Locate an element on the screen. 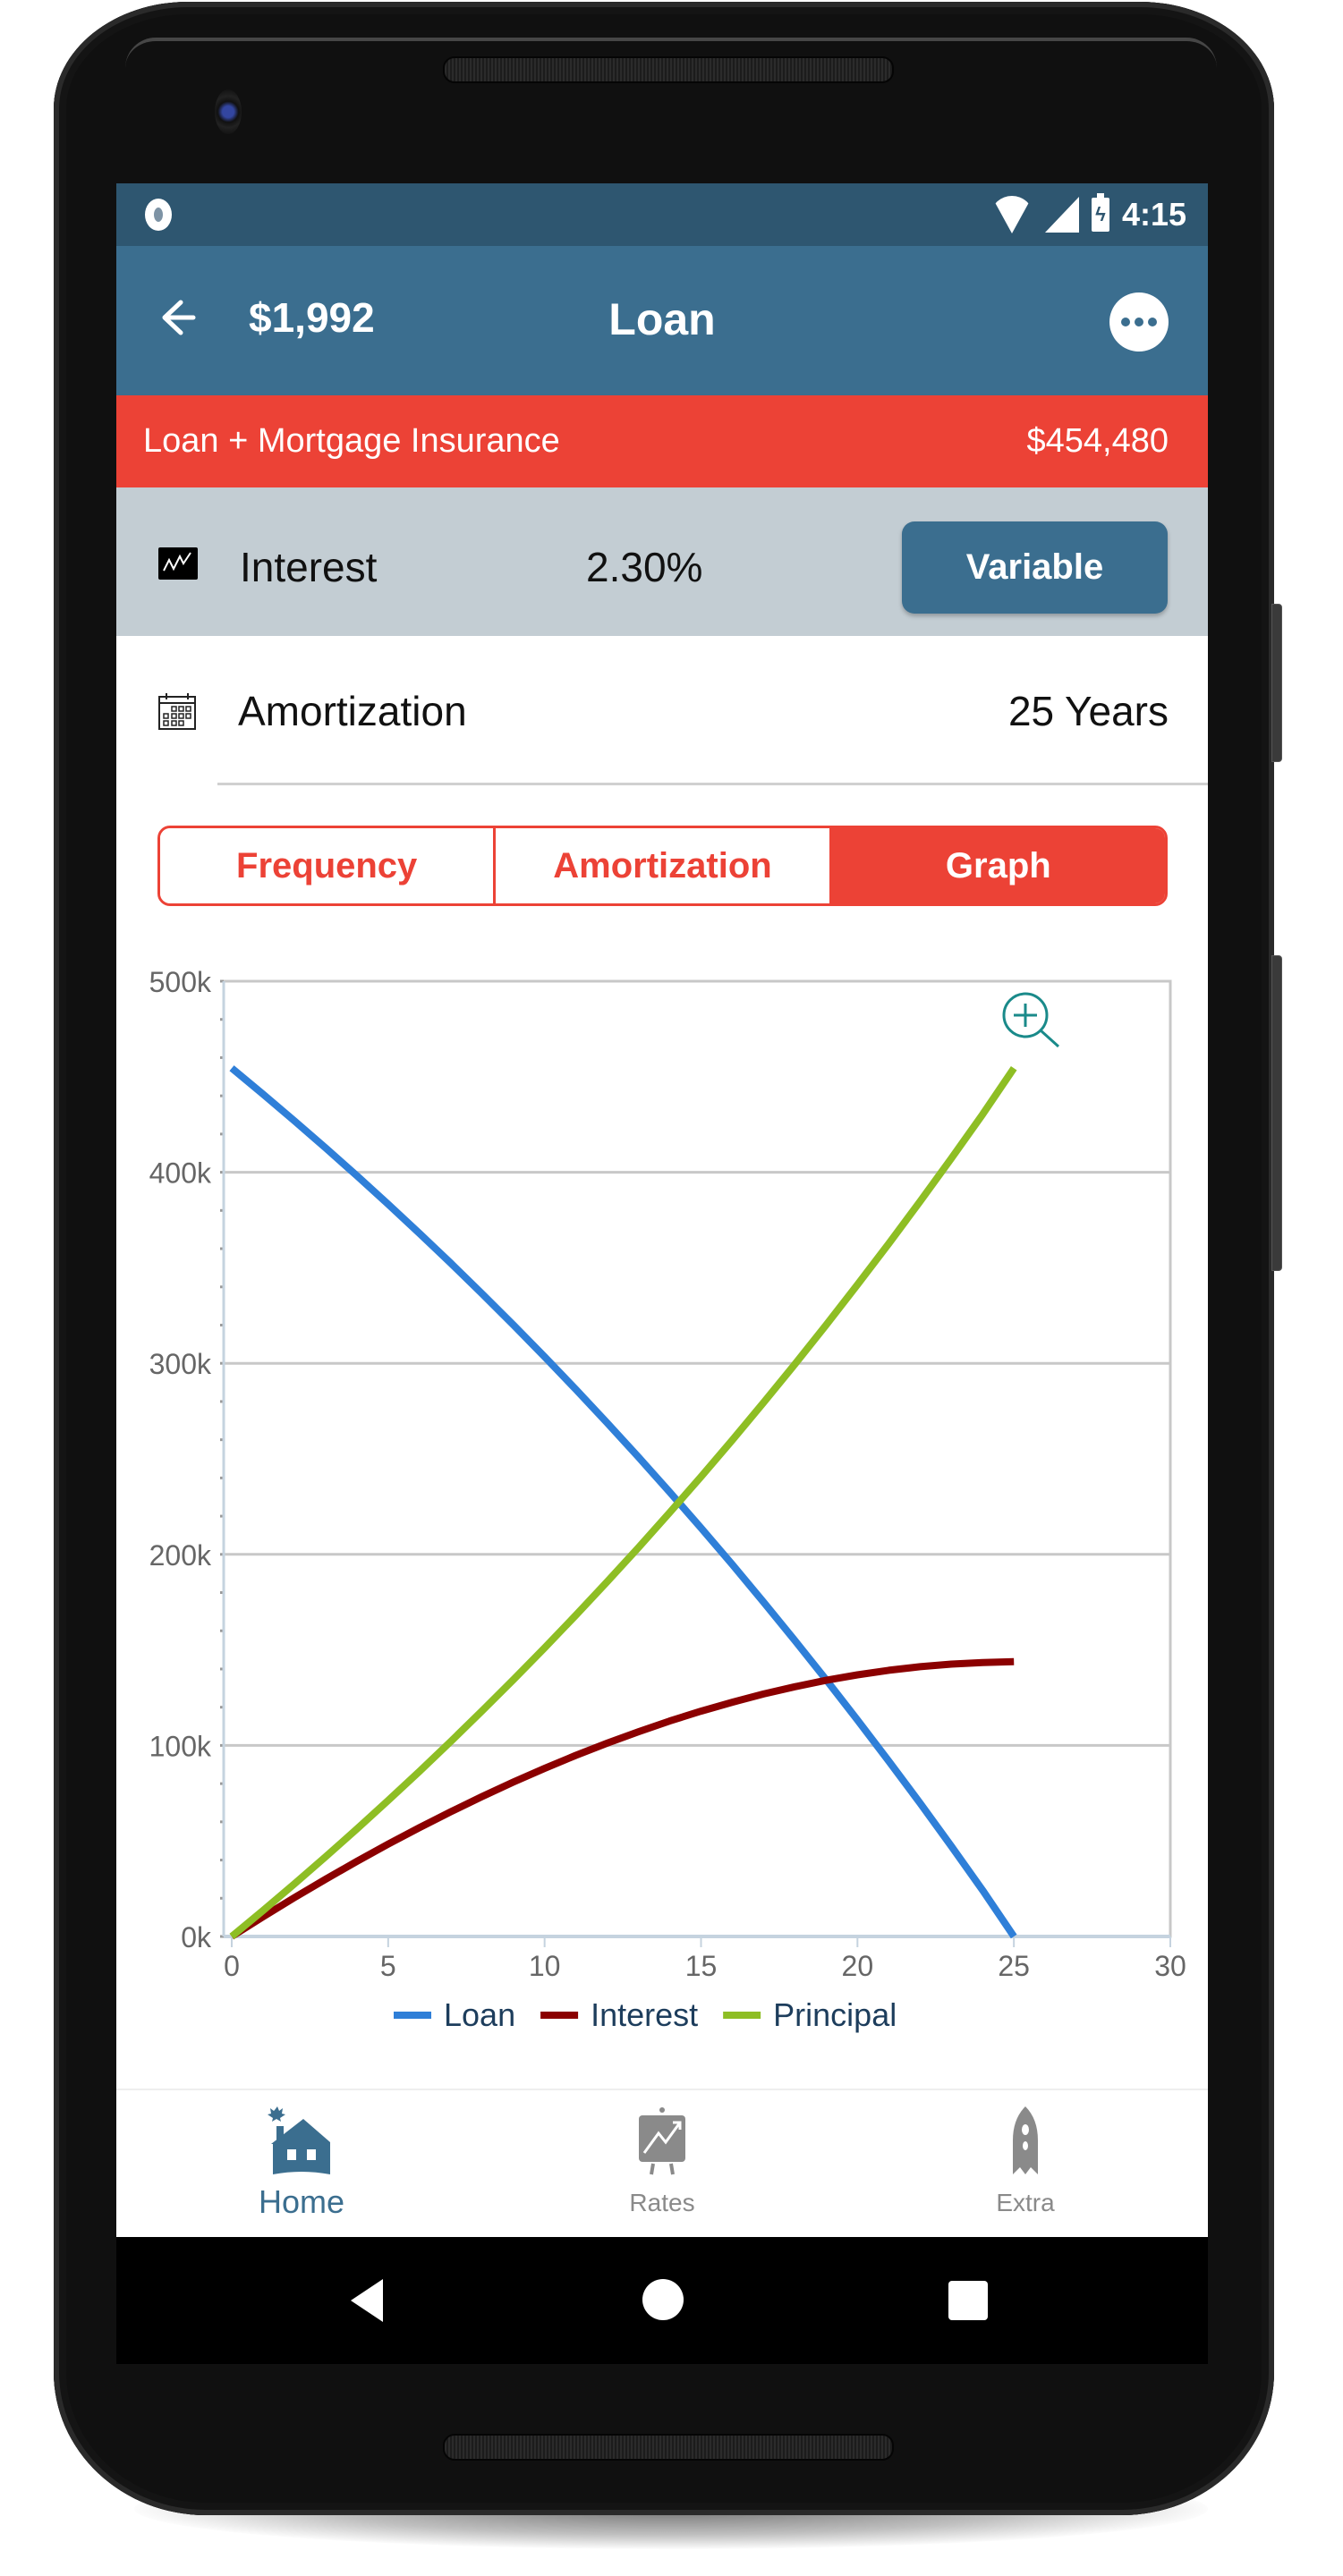  y-tick-label: 100k is located at coordinates (180, 1746).